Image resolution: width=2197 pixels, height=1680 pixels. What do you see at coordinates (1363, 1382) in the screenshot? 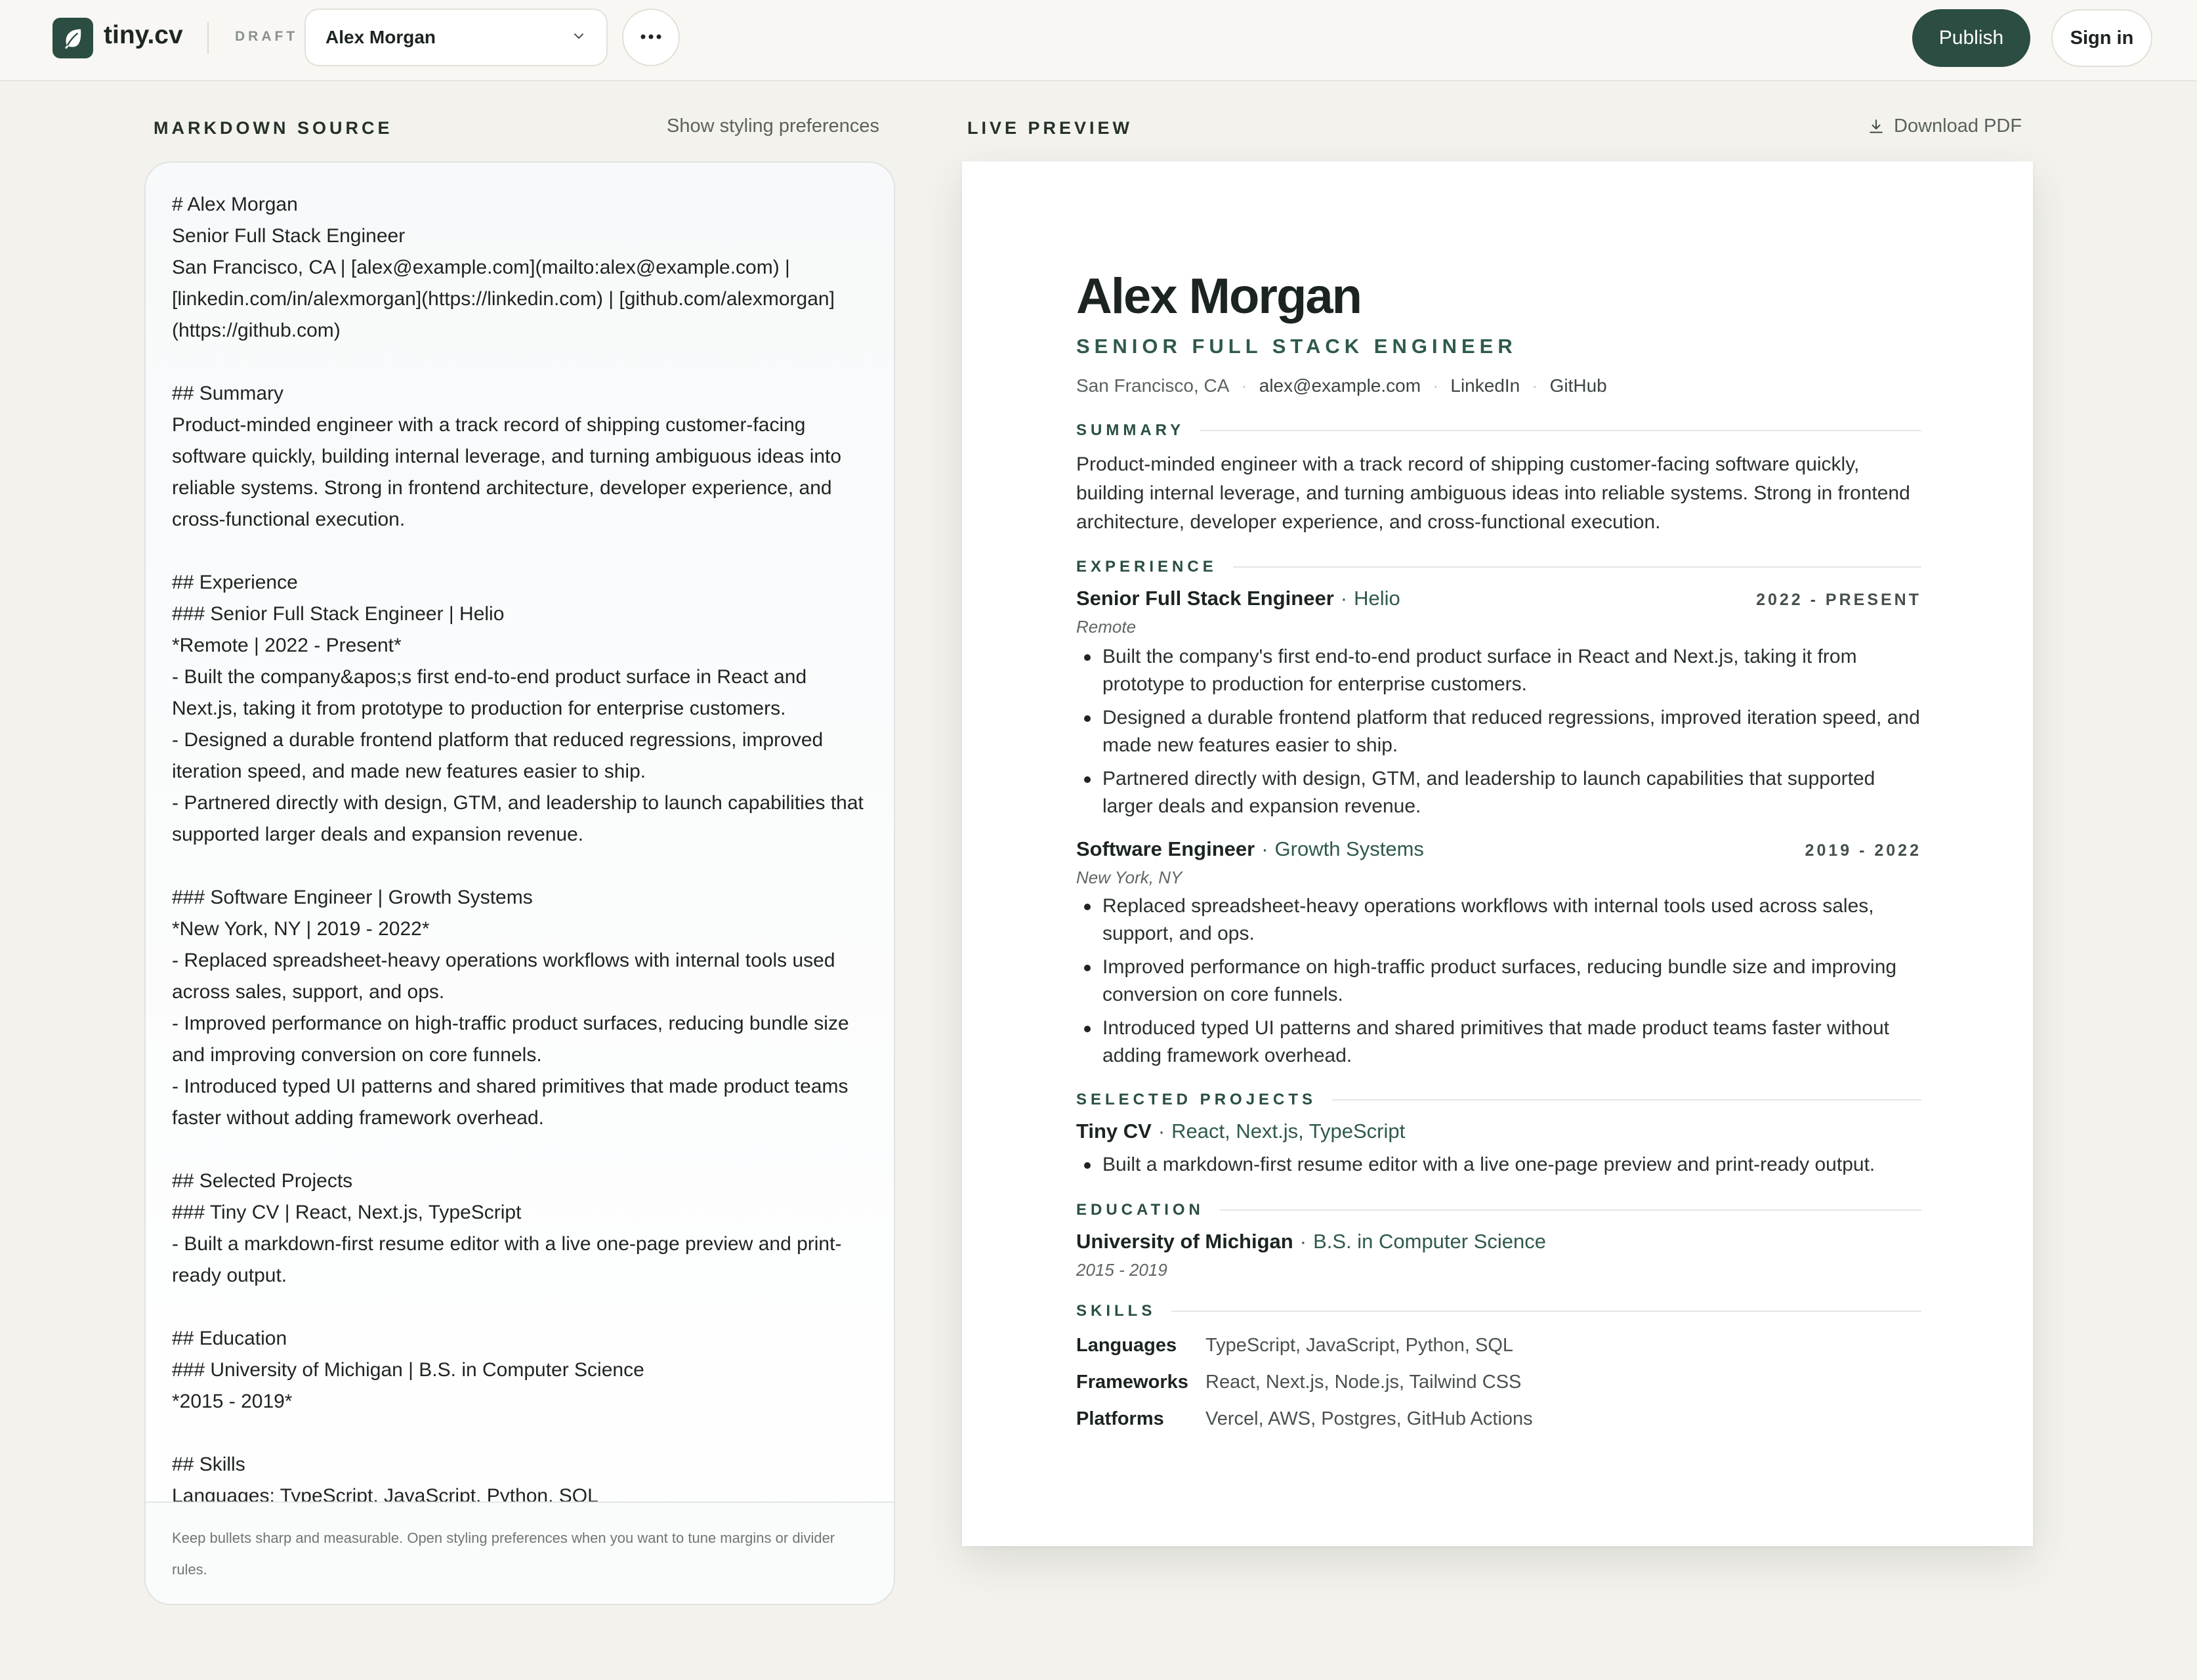
I see `skill-value: React, Next.js, Node.js, Tailwind CSS` at bounding box center [1363, 1382].